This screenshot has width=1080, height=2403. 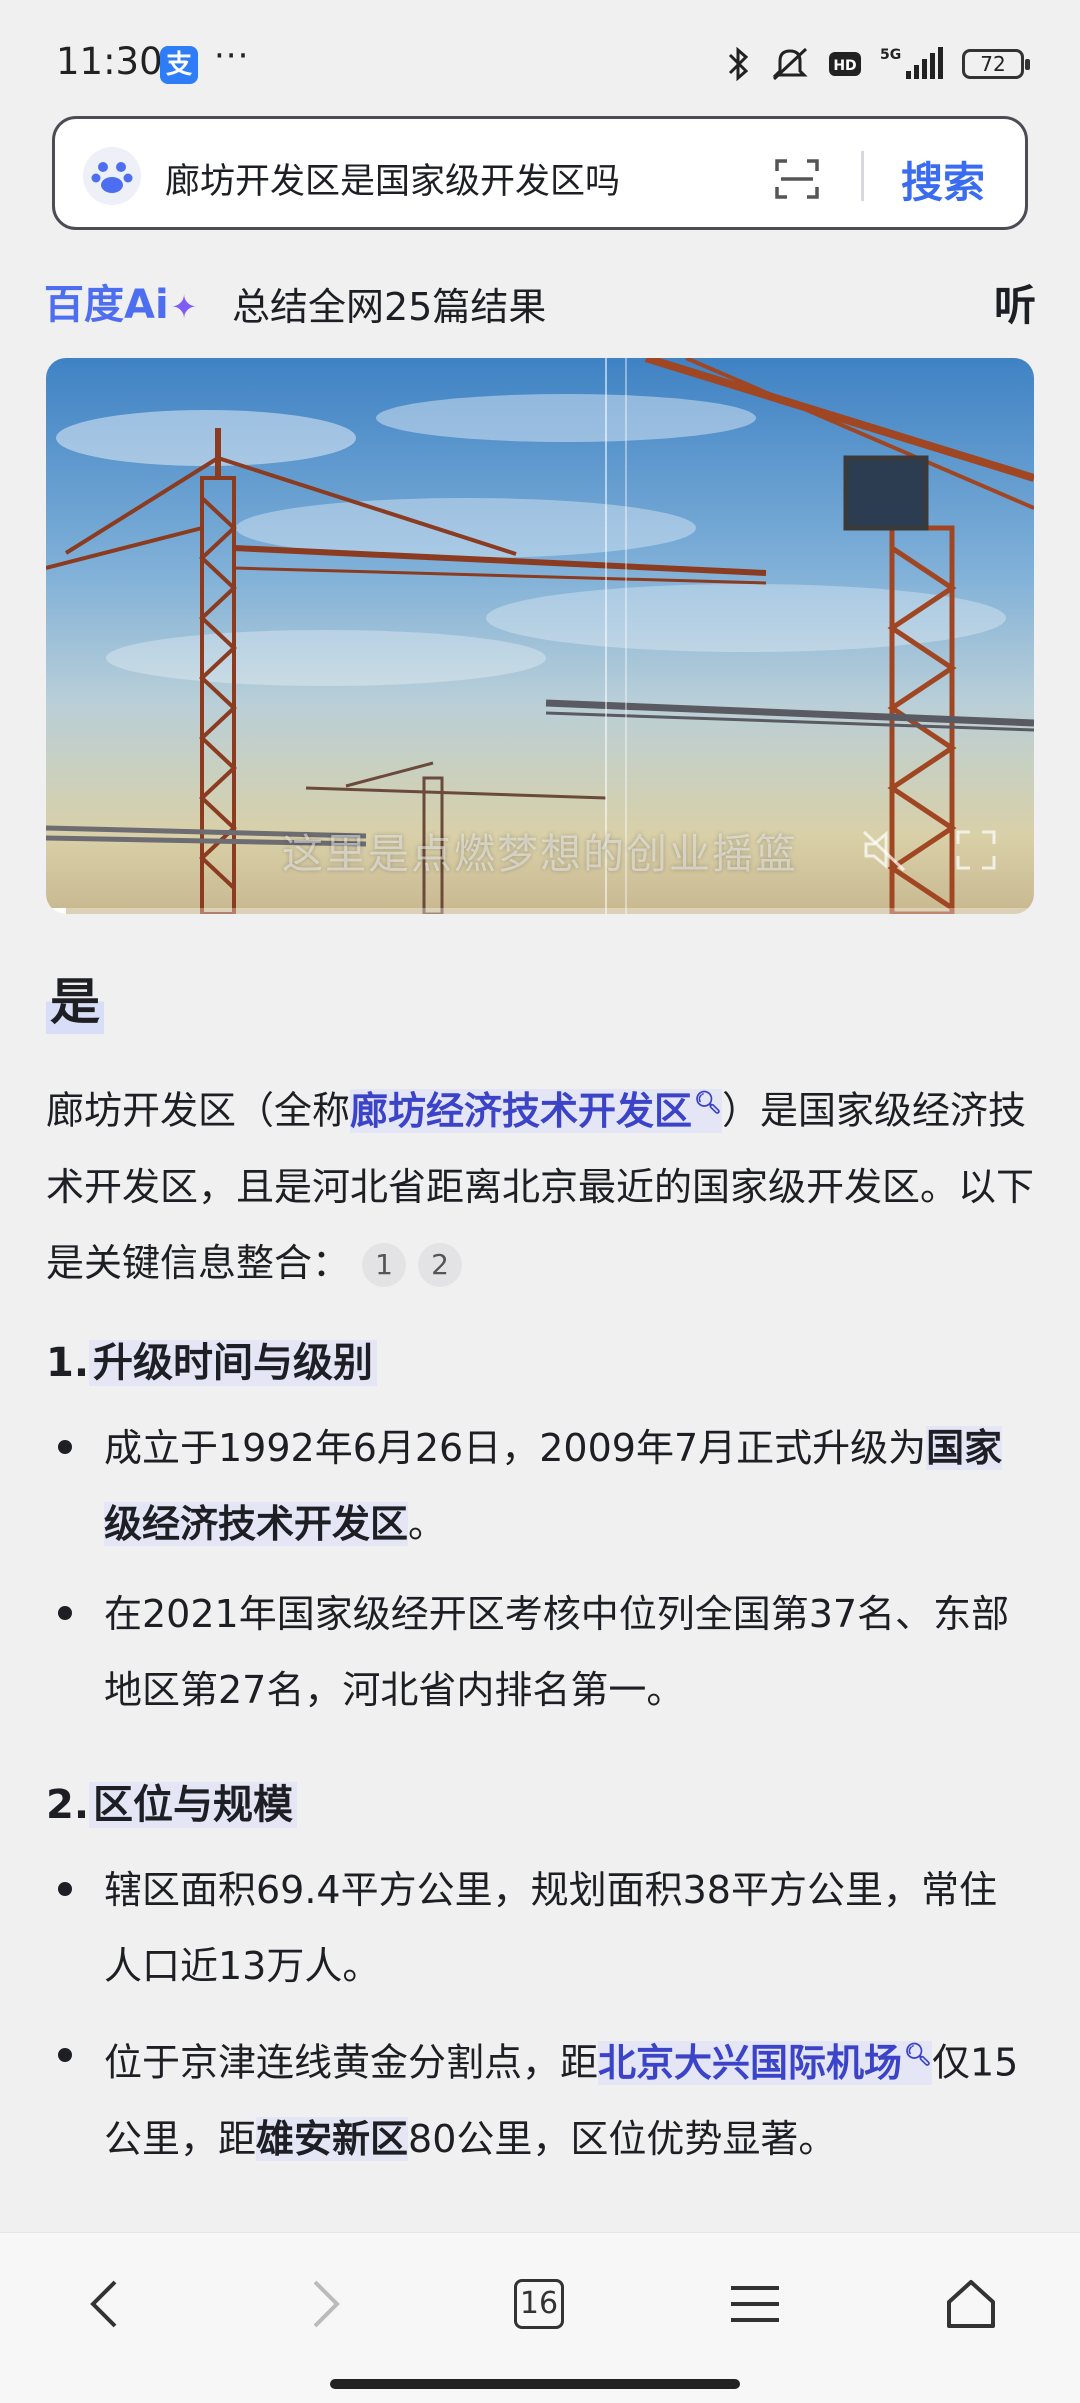 What do you see at coordinates (193, 1805) in the screenshot?
I see `section-label: 区位与规模` at bounding box center [193, 1805].